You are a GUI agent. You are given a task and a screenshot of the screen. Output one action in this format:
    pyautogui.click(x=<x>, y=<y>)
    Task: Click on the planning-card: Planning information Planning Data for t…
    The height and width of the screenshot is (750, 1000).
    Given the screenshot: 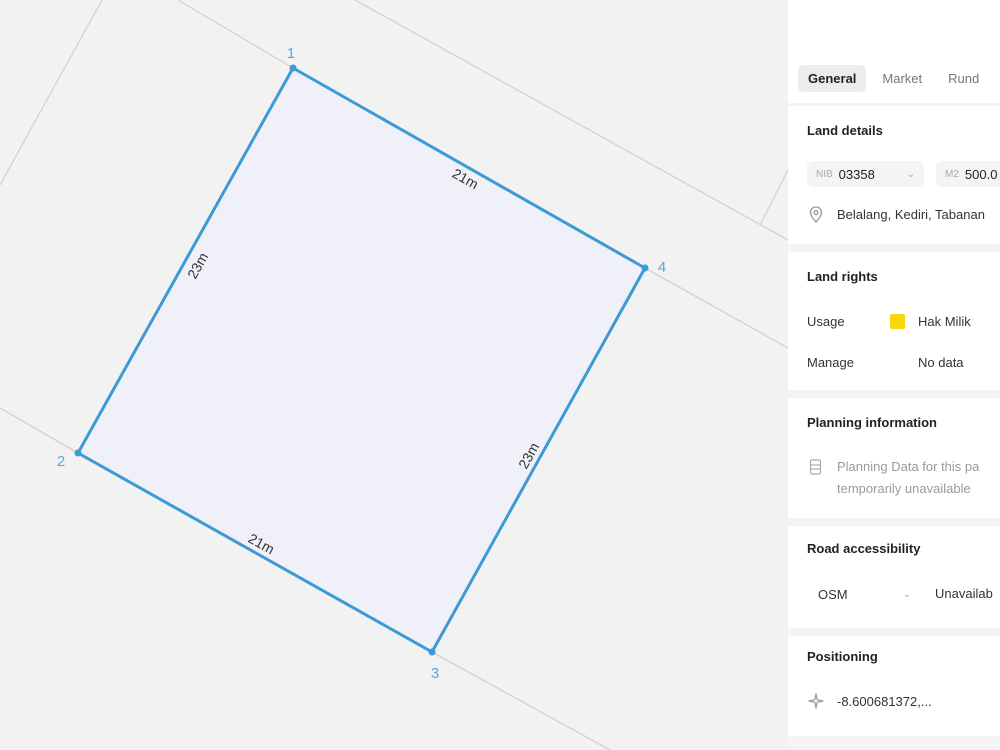 What is the action you would take?
    pyautogui.click(x=894, y=458)
    